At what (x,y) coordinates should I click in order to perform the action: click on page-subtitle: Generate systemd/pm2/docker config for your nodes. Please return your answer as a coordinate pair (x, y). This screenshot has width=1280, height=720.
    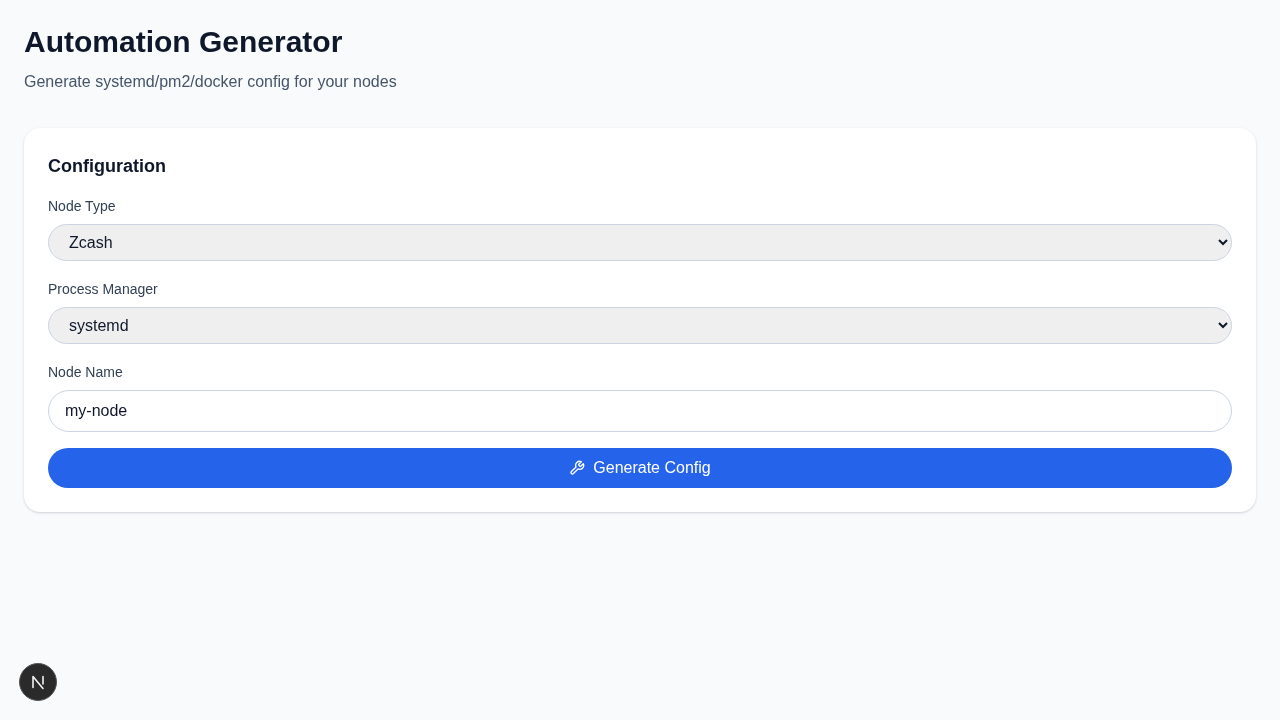
    Looking at the image, I should click on (211, 82).